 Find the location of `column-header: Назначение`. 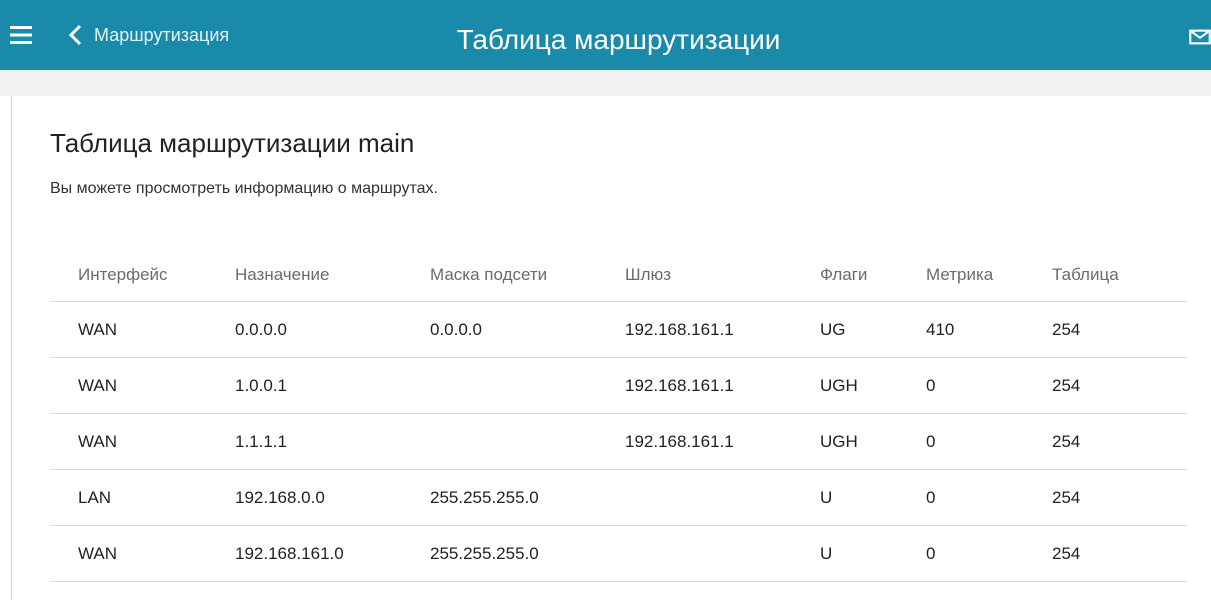

column-header: Назначение is located at coordinates (332, 275).